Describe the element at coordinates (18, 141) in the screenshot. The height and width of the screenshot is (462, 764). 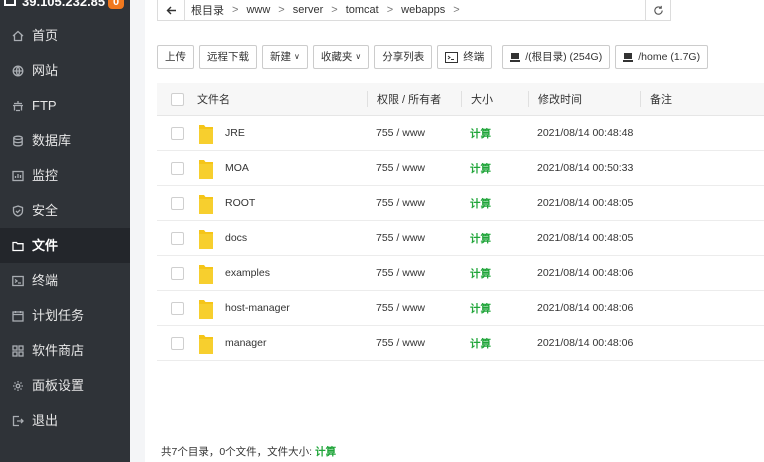
I see `database-icon` at that location.